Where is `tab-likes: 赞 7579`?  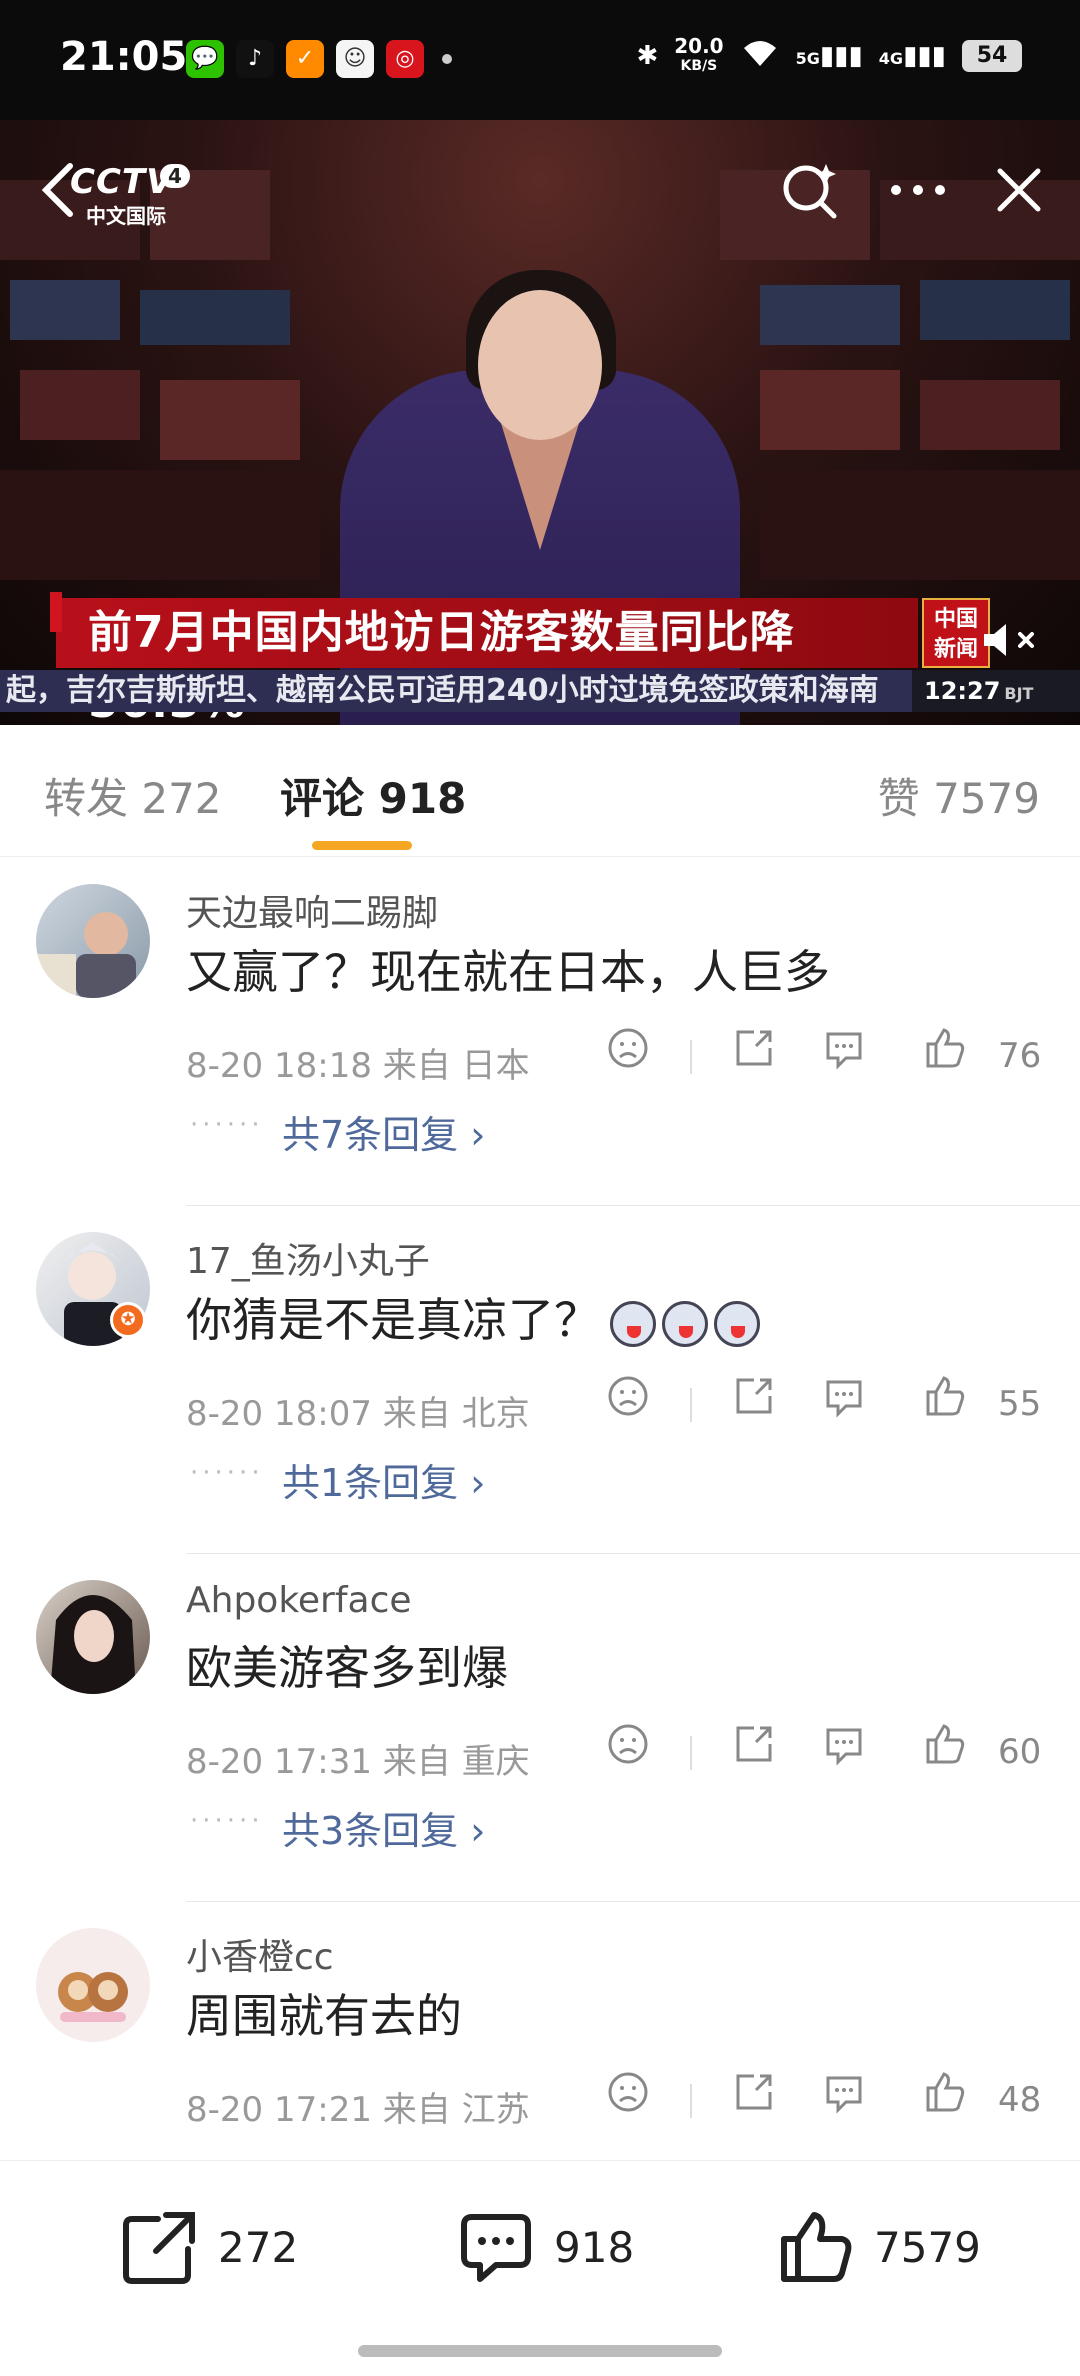
tab-likes: 赞 7579 is located at coordinates (959, 795).